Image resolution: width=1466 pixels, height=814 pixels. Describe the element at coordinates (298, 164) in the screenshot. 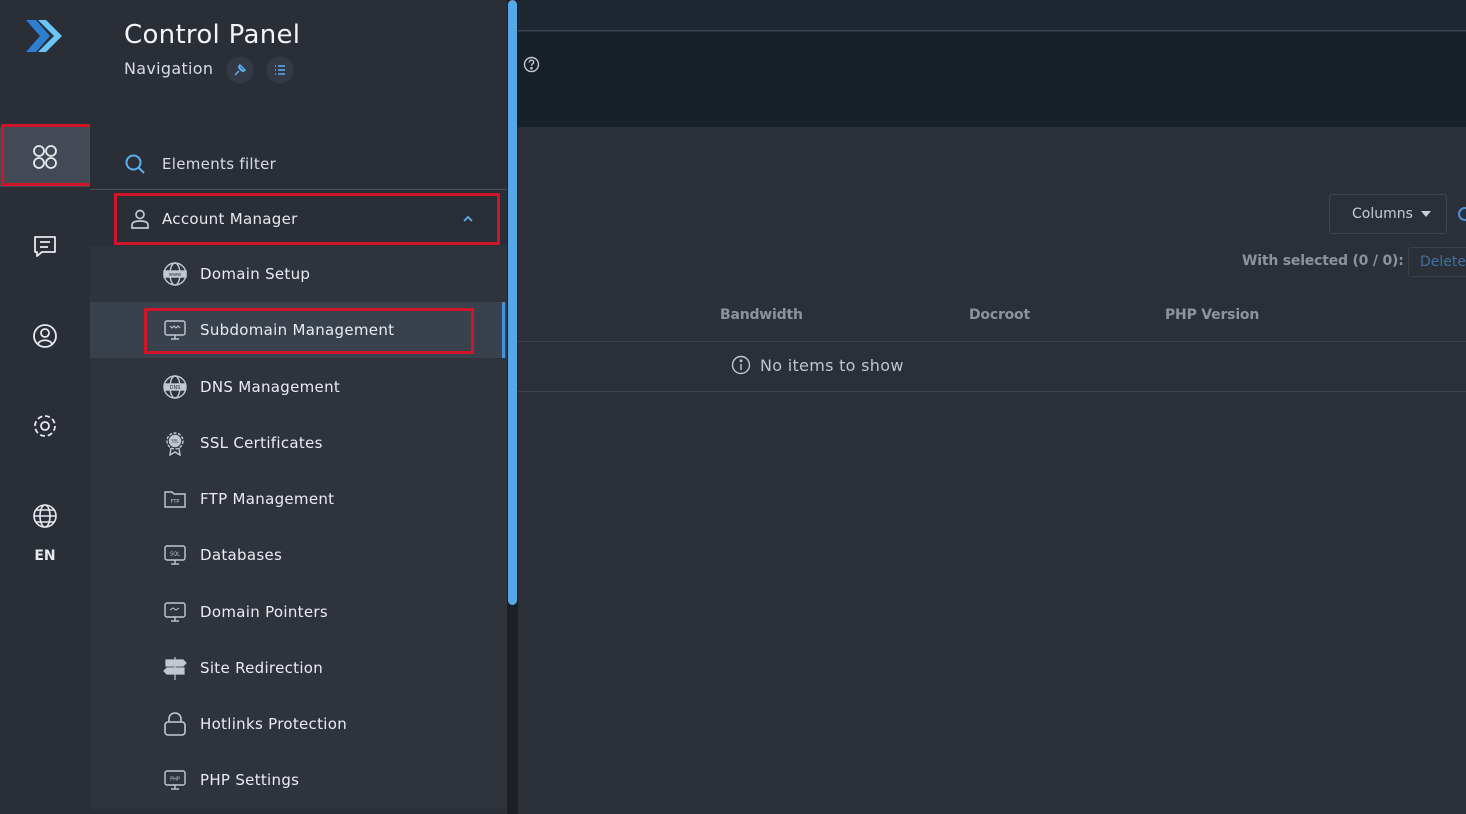

I see `elements-filter: Elements filter` at that location.